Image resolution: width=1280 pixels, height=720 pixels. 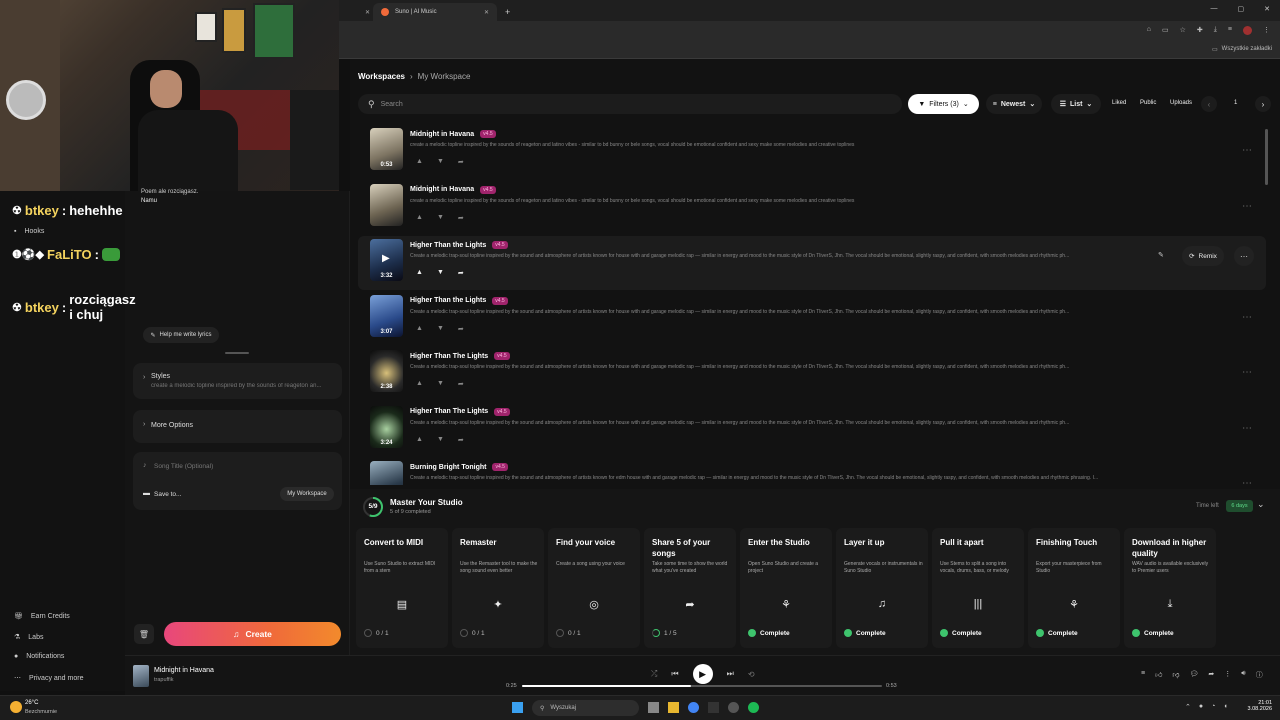 What do you see at coordinates (753, 707) in the screenshot?
I see `spotify-icon` at bounding box center [753, 707].